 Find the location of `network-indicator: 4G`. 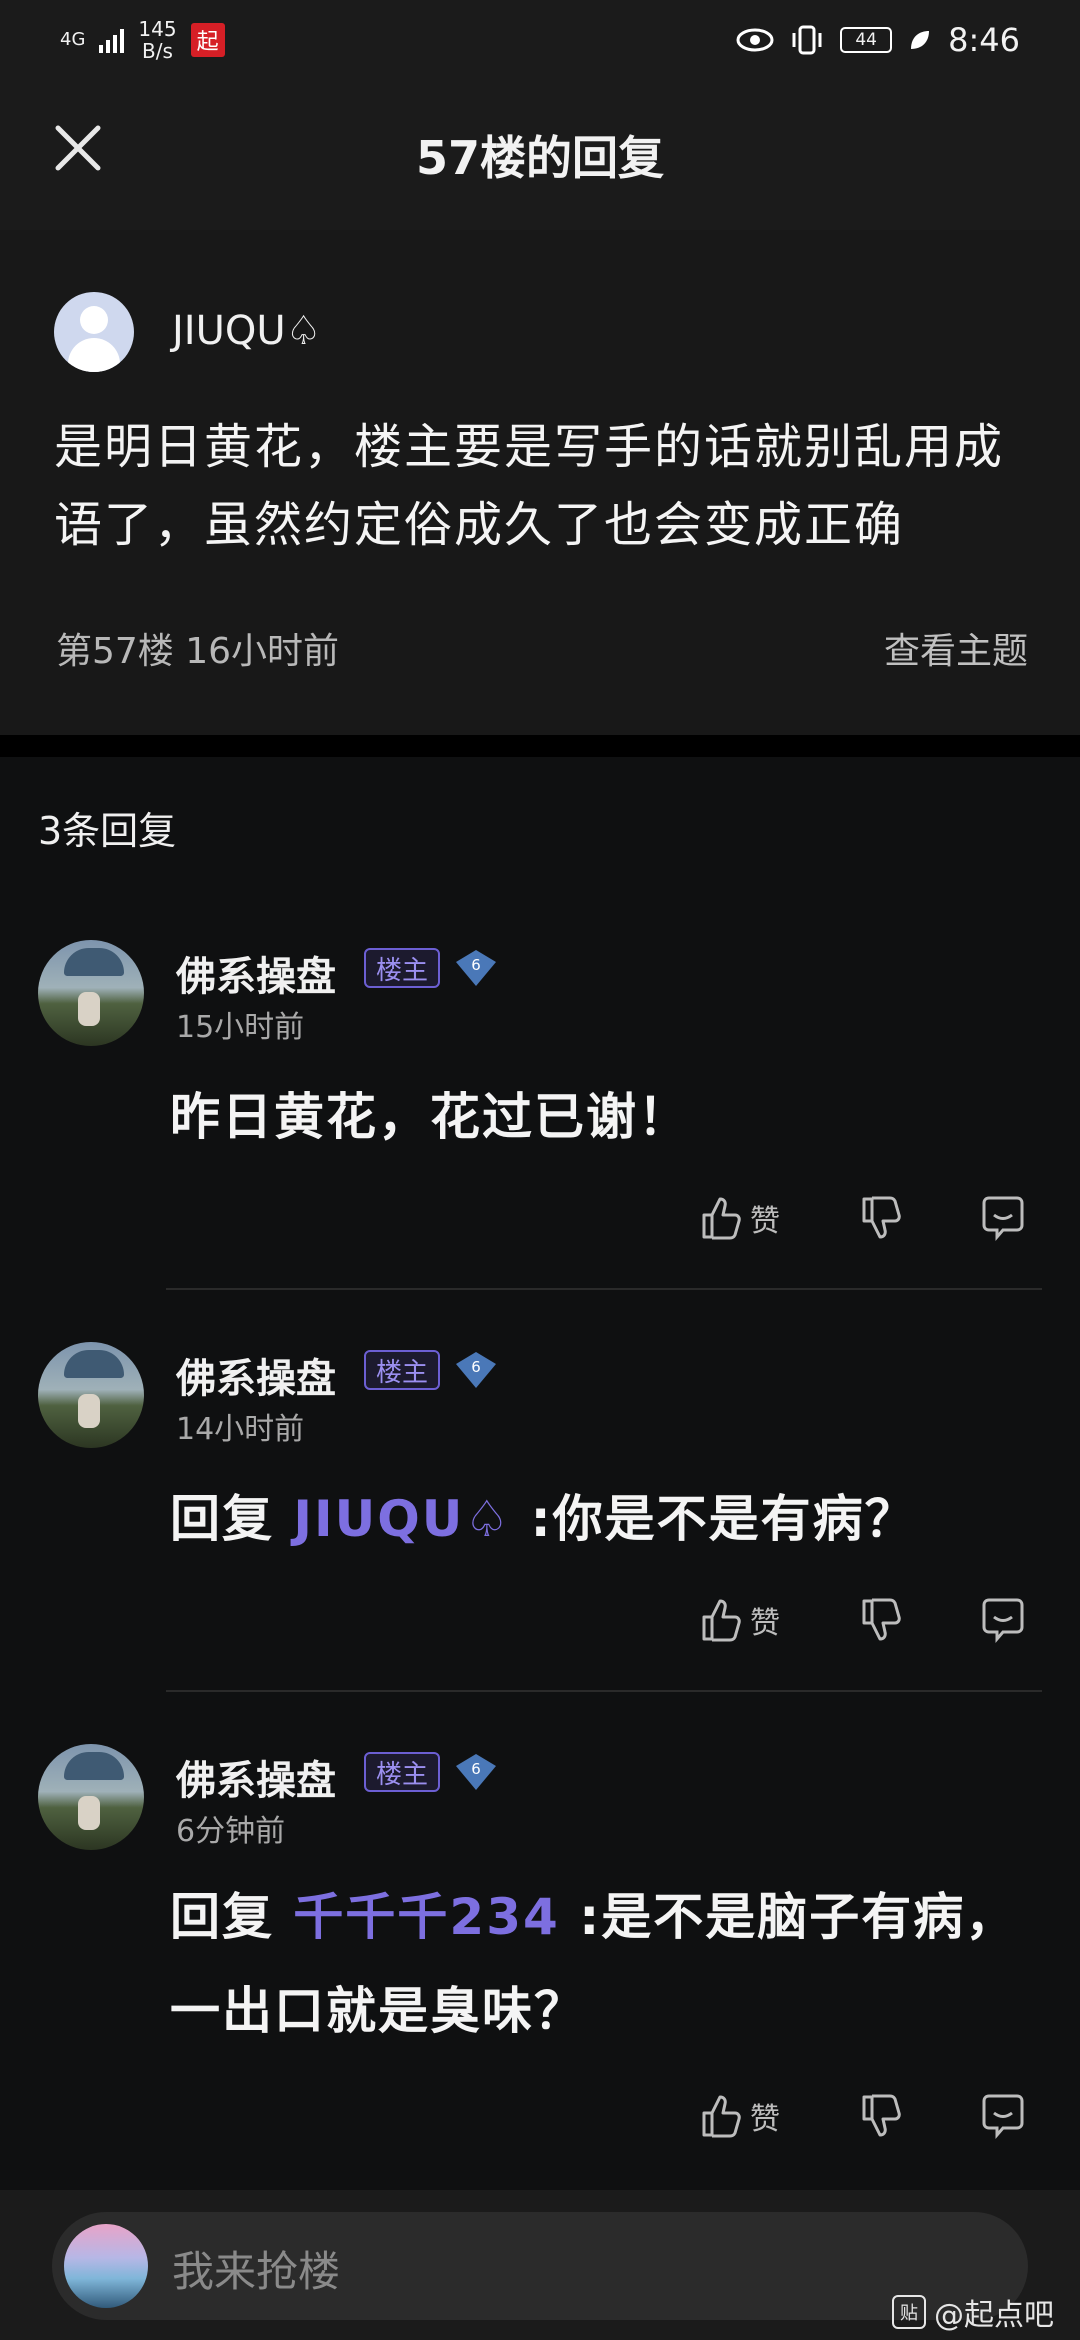

network-indicator: 4G is located at coordinates (73, 39).